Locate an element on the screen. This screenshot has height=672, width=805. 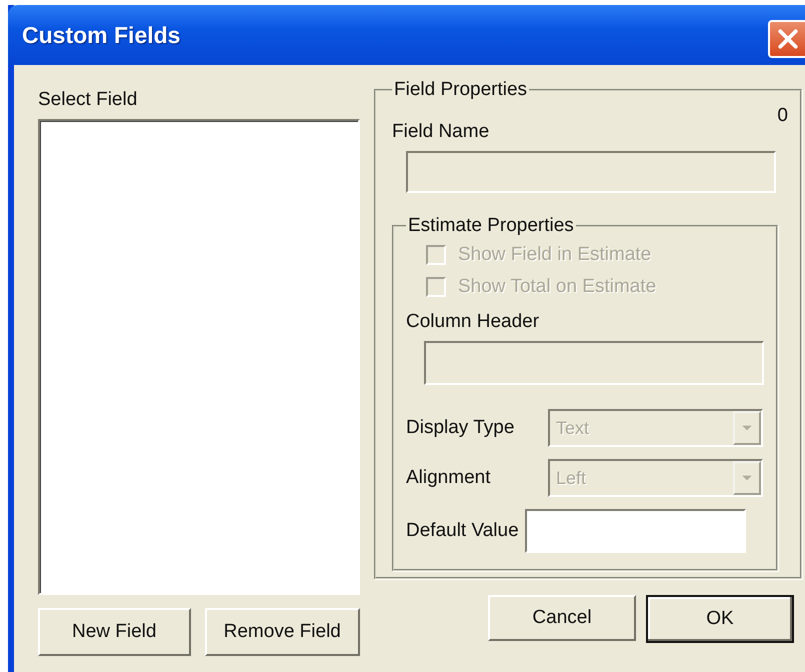
close-icon is located at coordinates (788, 39).